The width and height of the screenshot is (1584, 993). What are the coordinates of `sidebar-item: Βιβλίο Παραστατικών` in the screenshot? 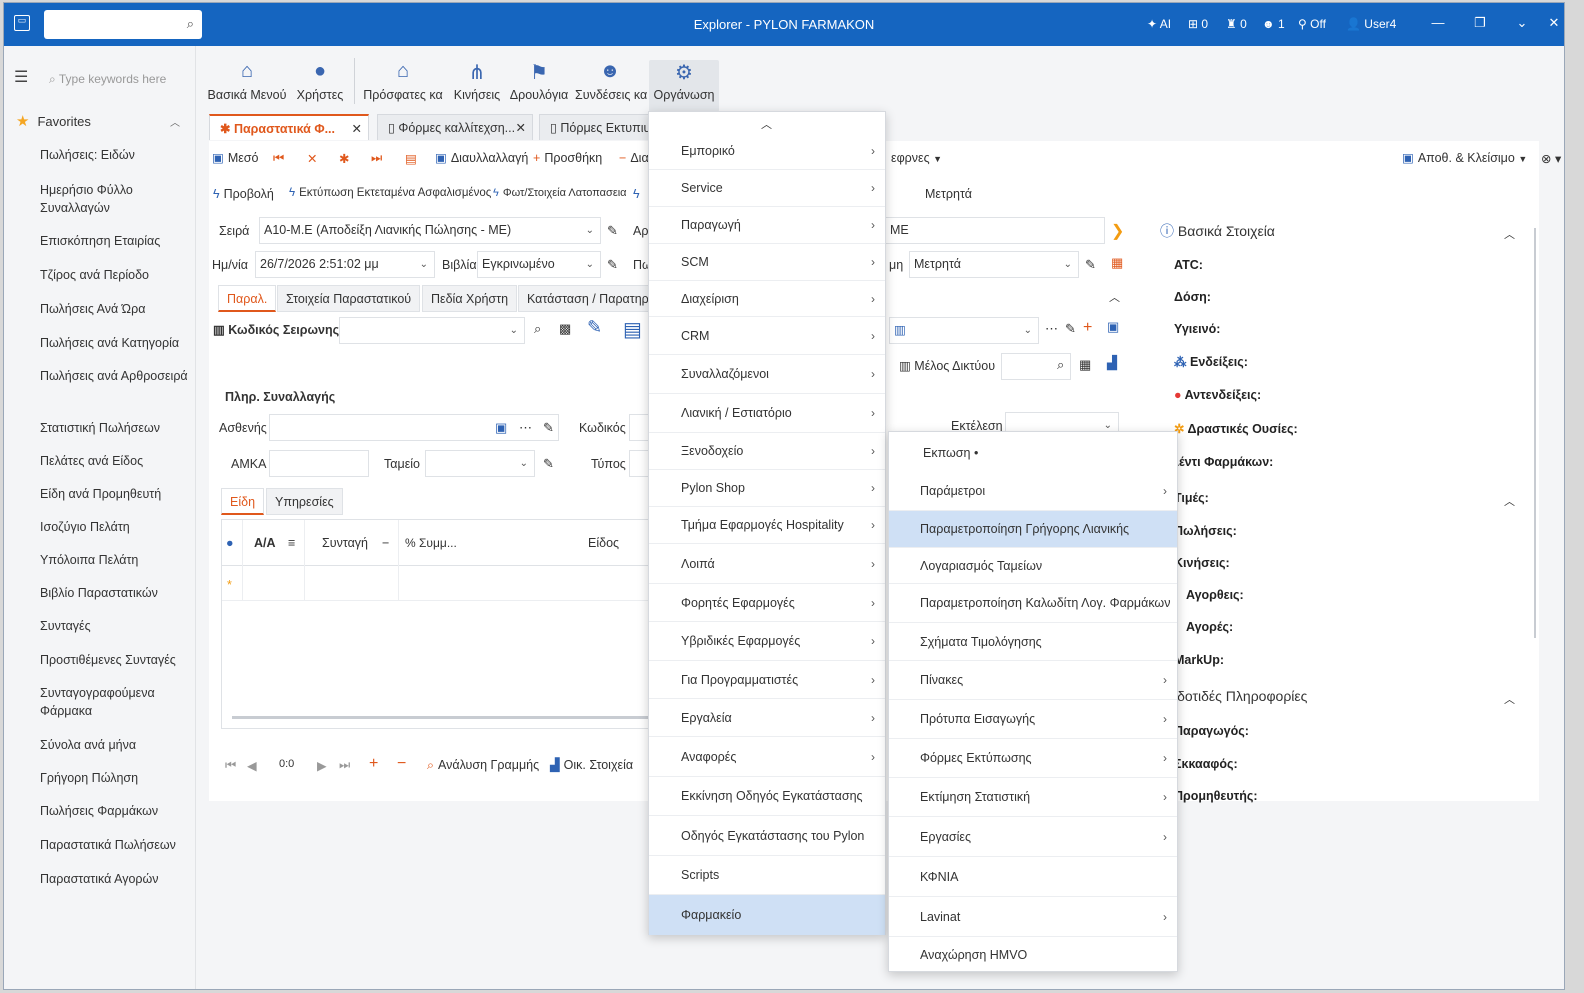 It's located at (115, 593).